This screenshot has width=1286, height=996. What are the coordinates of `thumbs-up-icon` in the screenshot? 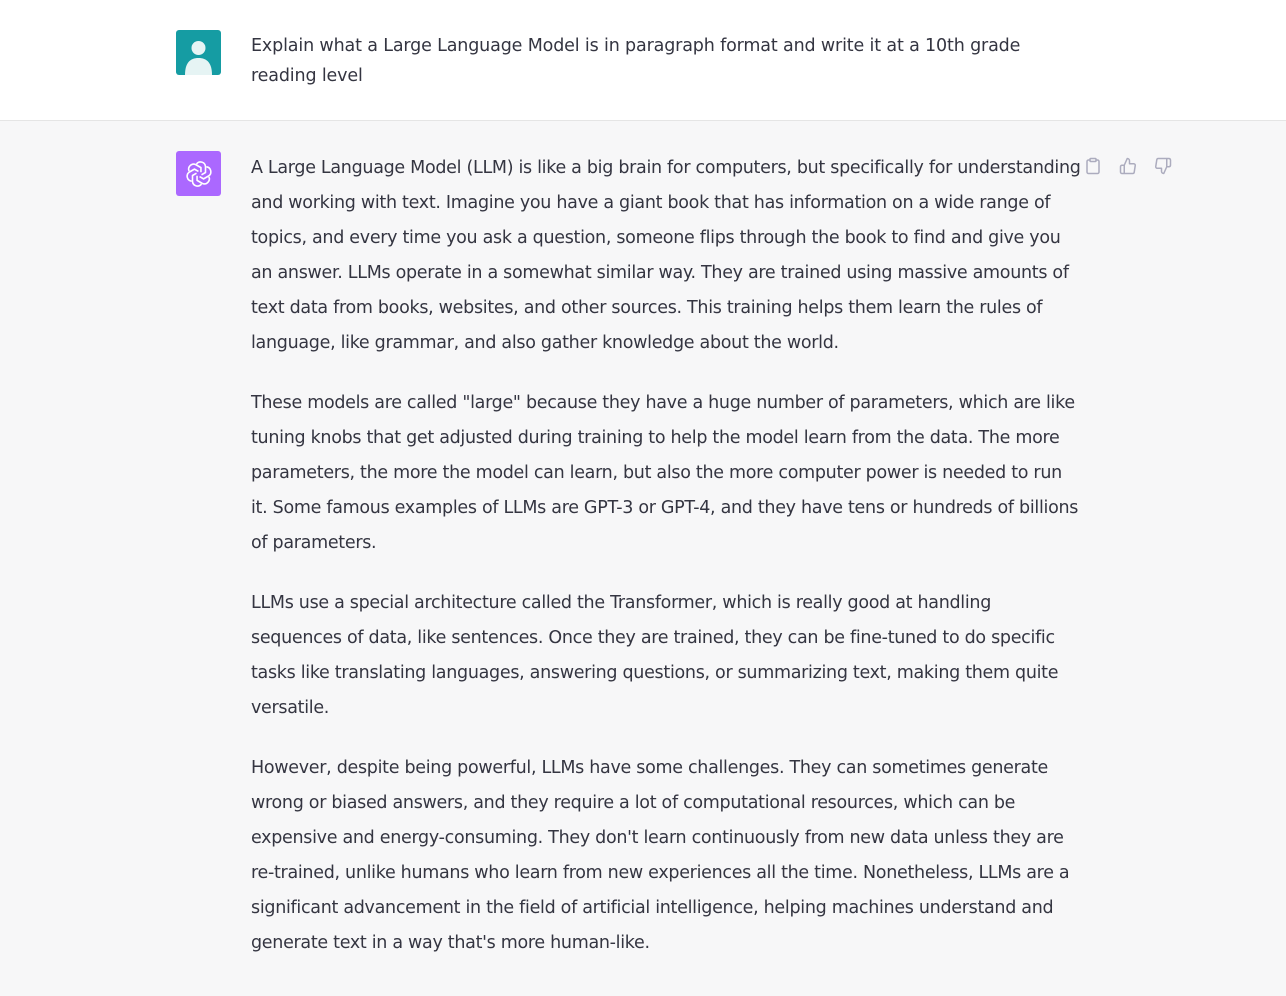 It's located at (1127, 166).